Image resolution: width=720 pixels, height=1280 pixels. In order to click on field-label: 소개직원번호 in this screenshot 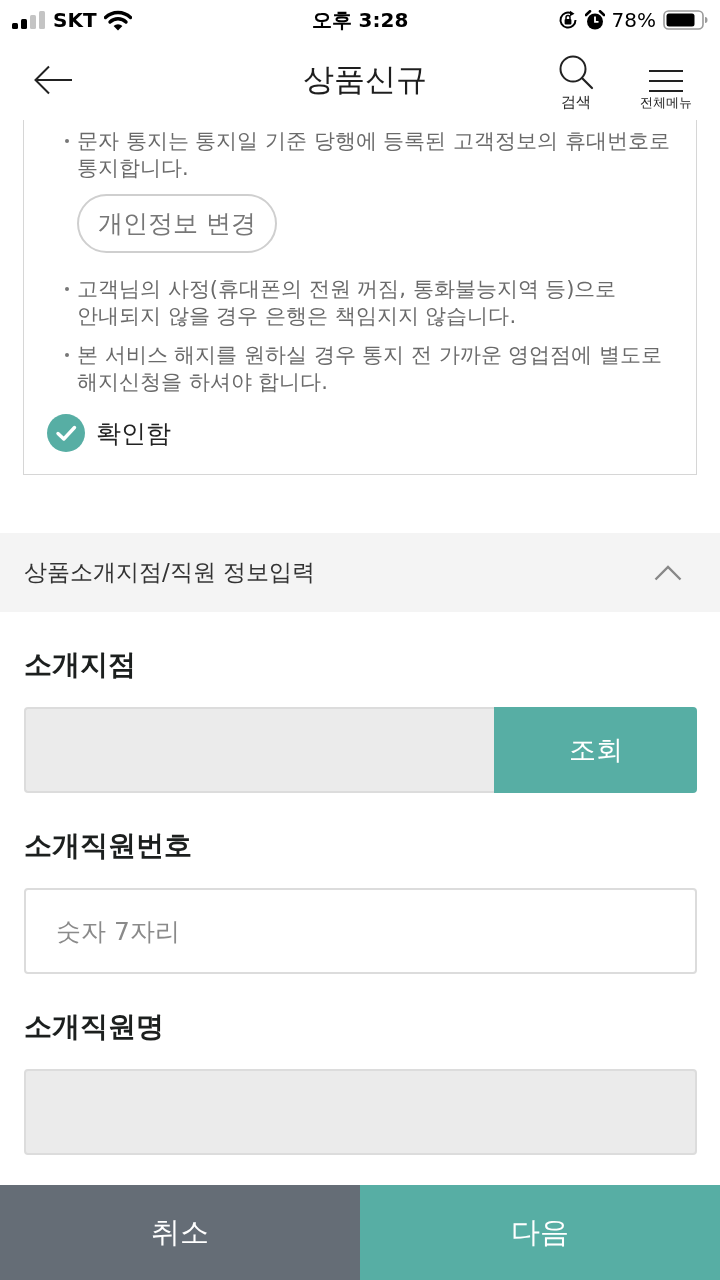, I will do `click(108, 846)`.